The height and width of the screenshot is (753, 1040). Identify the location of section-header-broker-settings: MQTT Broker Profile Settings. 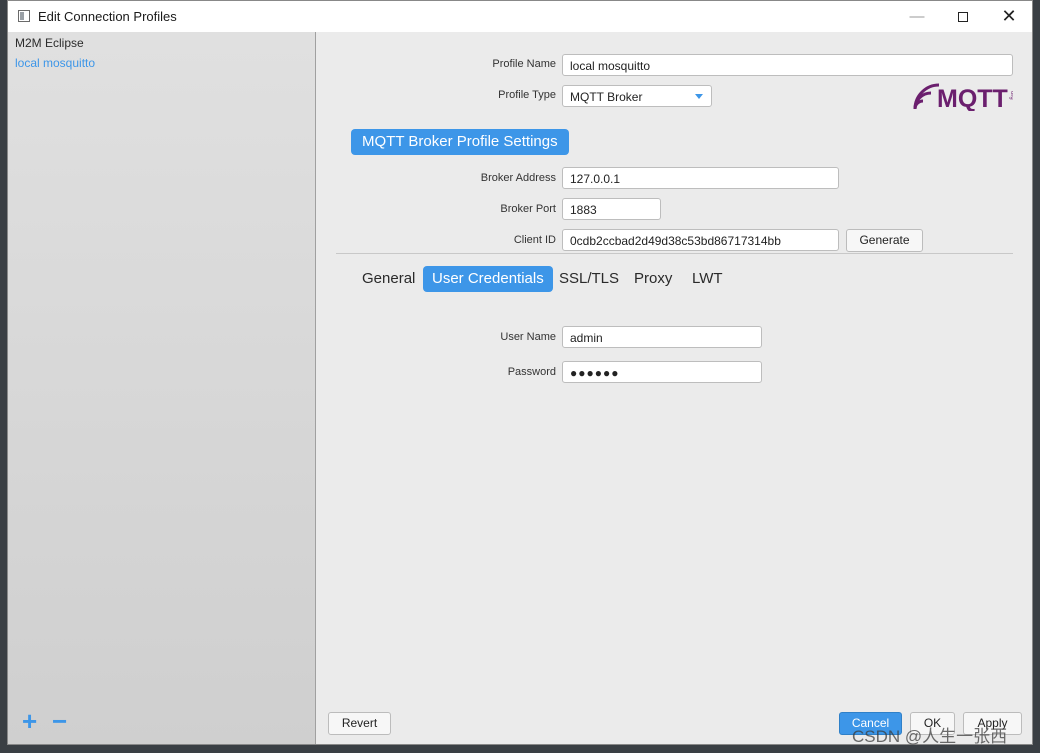
(460, 142).